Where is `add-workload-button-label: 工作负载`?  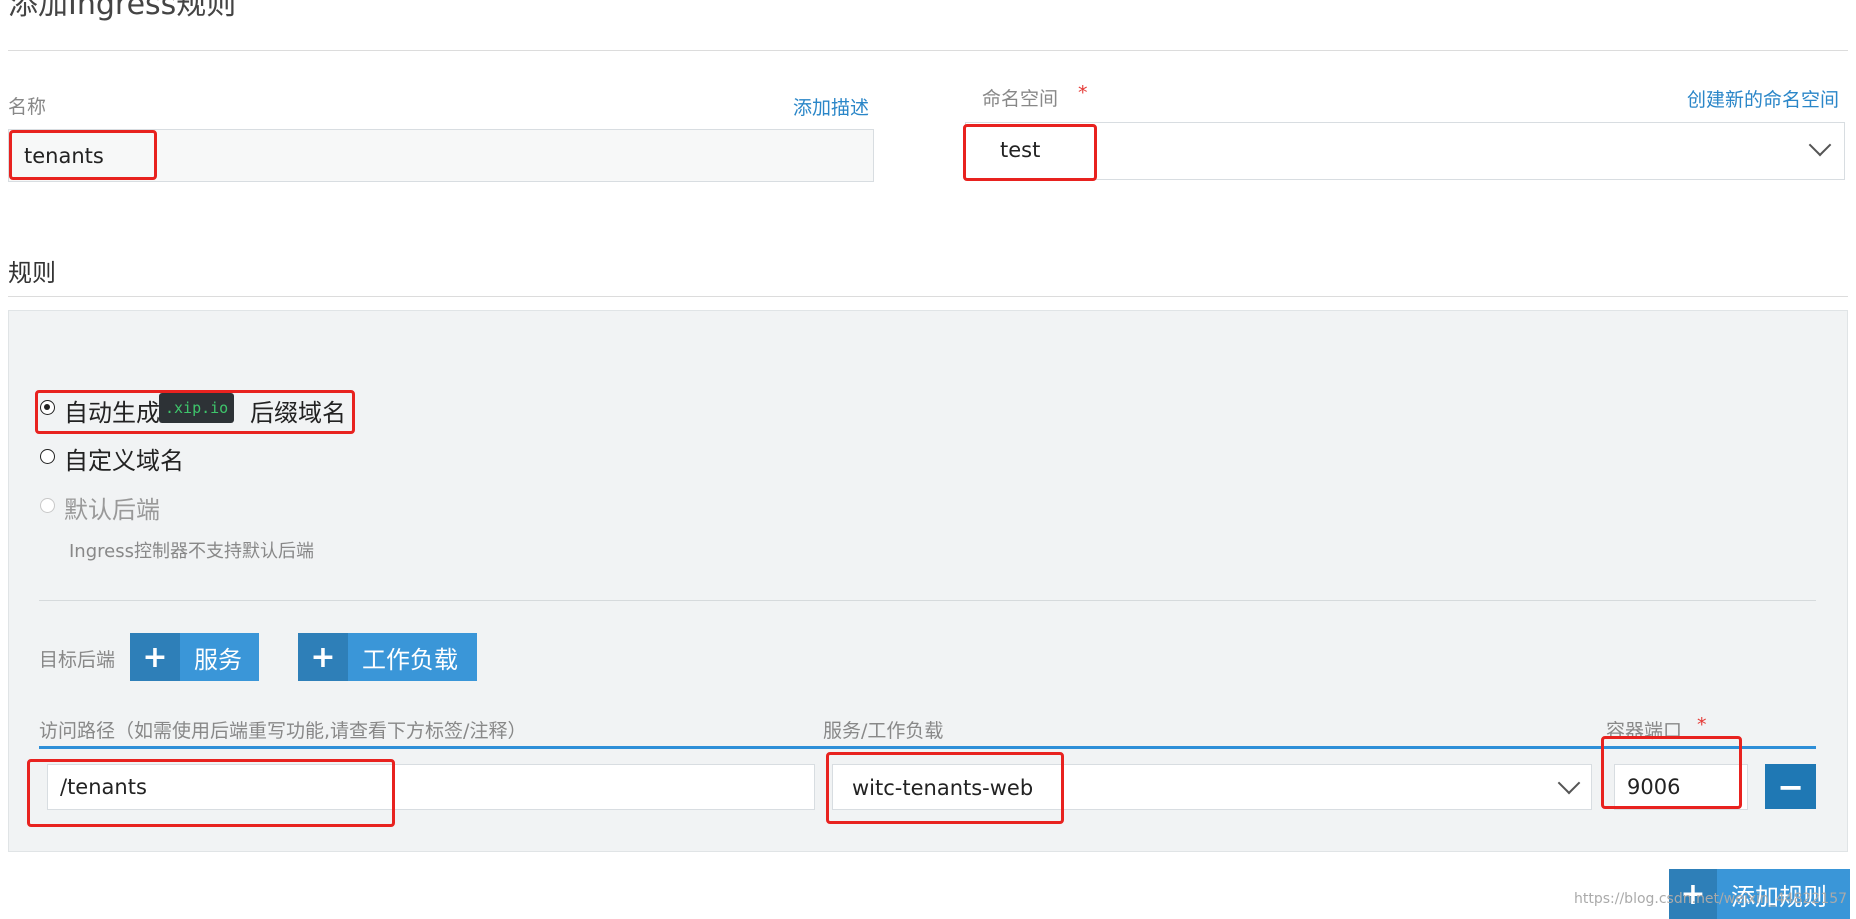
add-workload-button-label: 工作负载 is located at coordinates (410, 659).